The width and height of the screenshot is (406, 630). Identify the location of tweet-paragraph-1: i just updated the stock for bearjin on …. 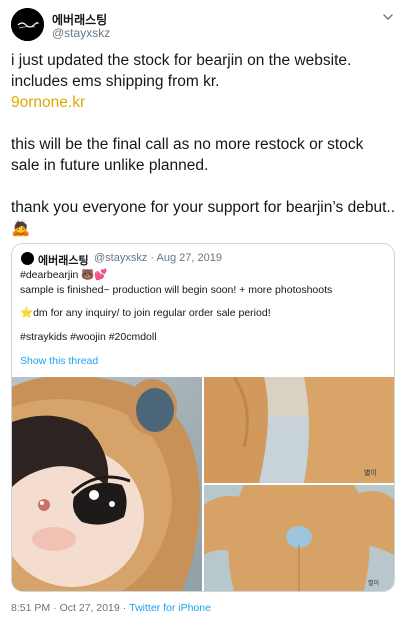
(181, 71).